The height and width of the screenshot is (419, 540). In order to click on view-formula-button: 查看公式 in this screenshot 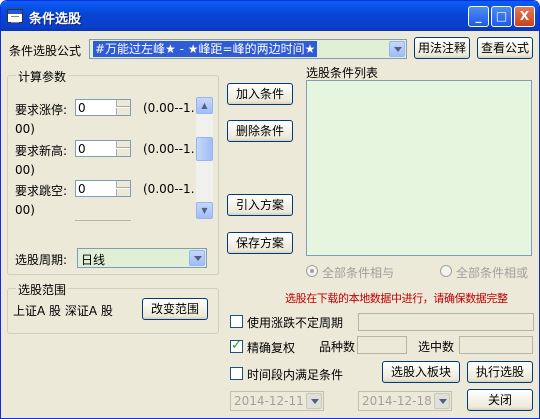, I will do `click(505, 48)`.